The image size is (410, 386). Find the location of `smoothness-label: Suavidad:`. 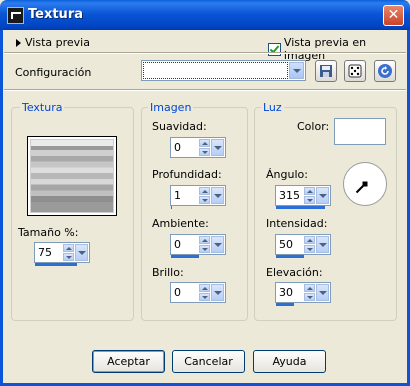

smoothness-label: Suavidad: is located at coordinates (179, 126).